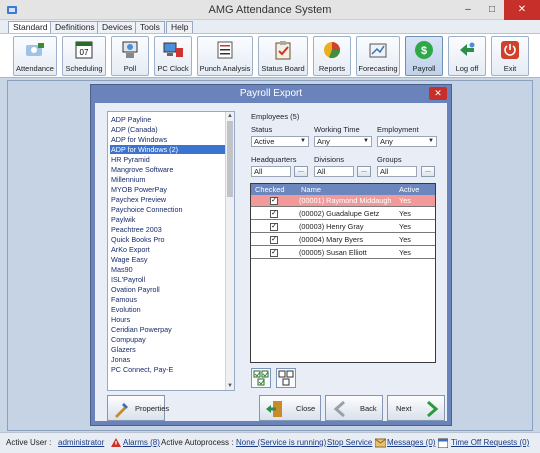  What do you see at coordinates (343, 253) in the screenshot?
I see `table-row: ✓ (00005) Susan Elliott Yes` at bounding box center [343, 253].